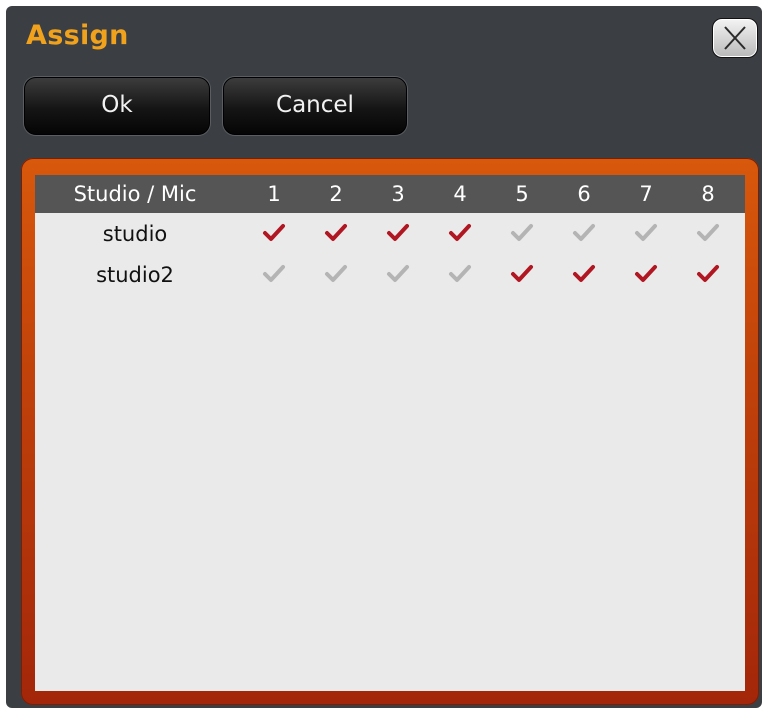 Image resolution: width=764 pixels, height=711 pixels. Describe the element at coordinates (522, 233) in the screenshot. I see `check-studio-mic-5-icon` at that location.